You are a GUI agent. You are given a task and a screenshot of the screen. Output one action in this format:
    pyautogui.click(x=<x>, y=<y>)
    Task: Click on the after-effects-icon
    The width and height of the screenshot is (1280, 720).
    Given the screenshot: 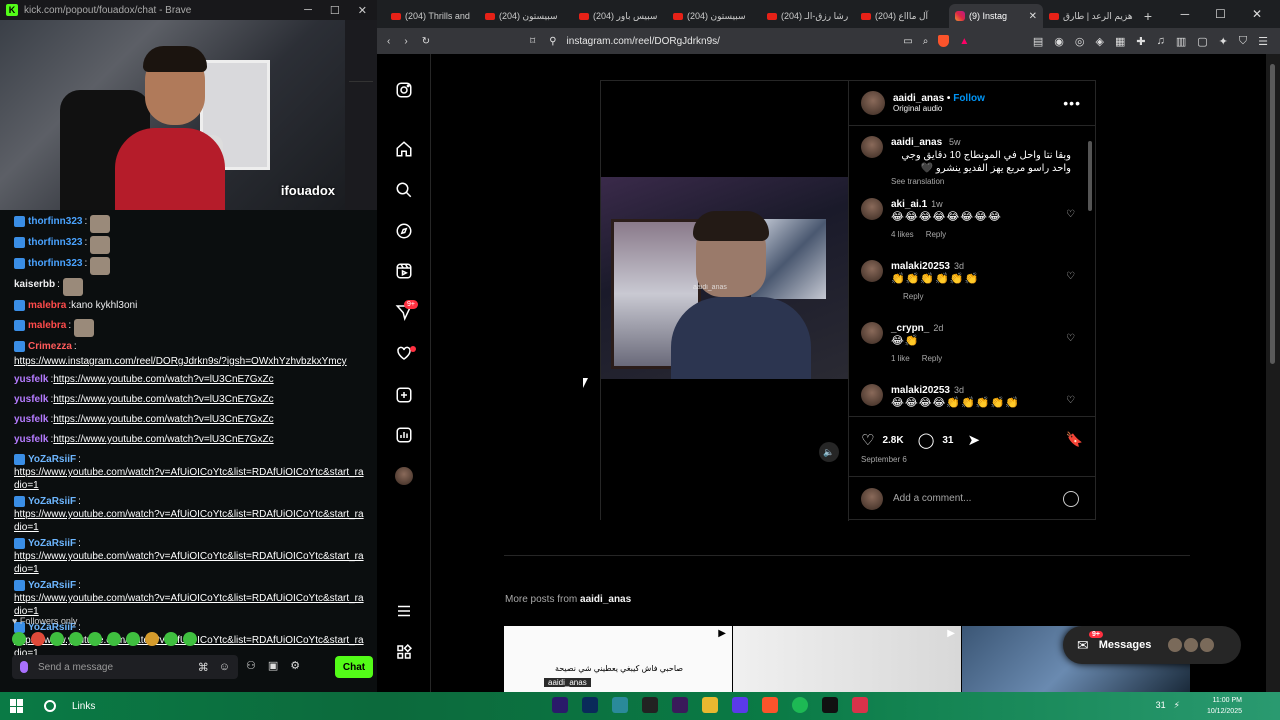 What is the action you would take?
    pyautogui.click(x=680, y=705)
    